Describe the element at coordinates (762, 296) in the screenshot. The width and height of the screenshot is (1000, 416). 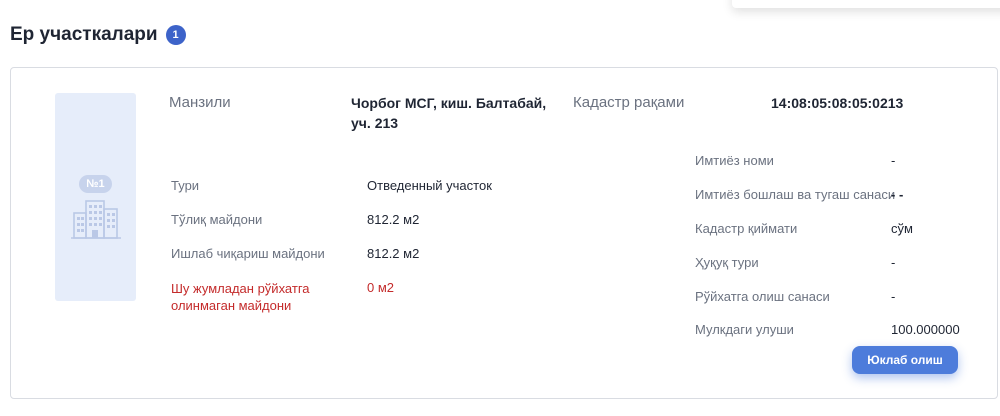
I see `registration-date-label: Рўйхатга олиш санаси` at that location.